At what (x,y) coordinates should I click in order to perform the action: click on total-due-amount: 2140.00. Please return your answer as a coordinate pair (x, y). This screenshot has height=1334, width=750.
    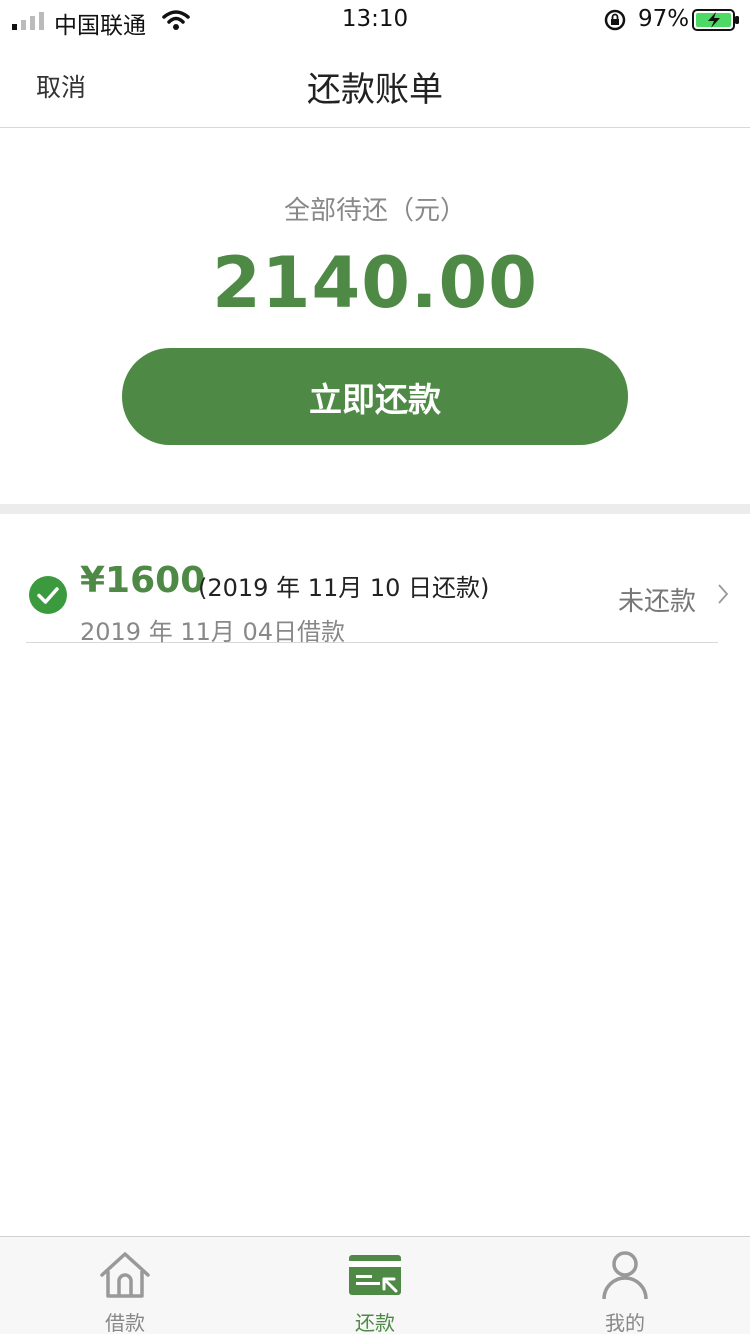
    Looking at the image, I should click on (375, 283).